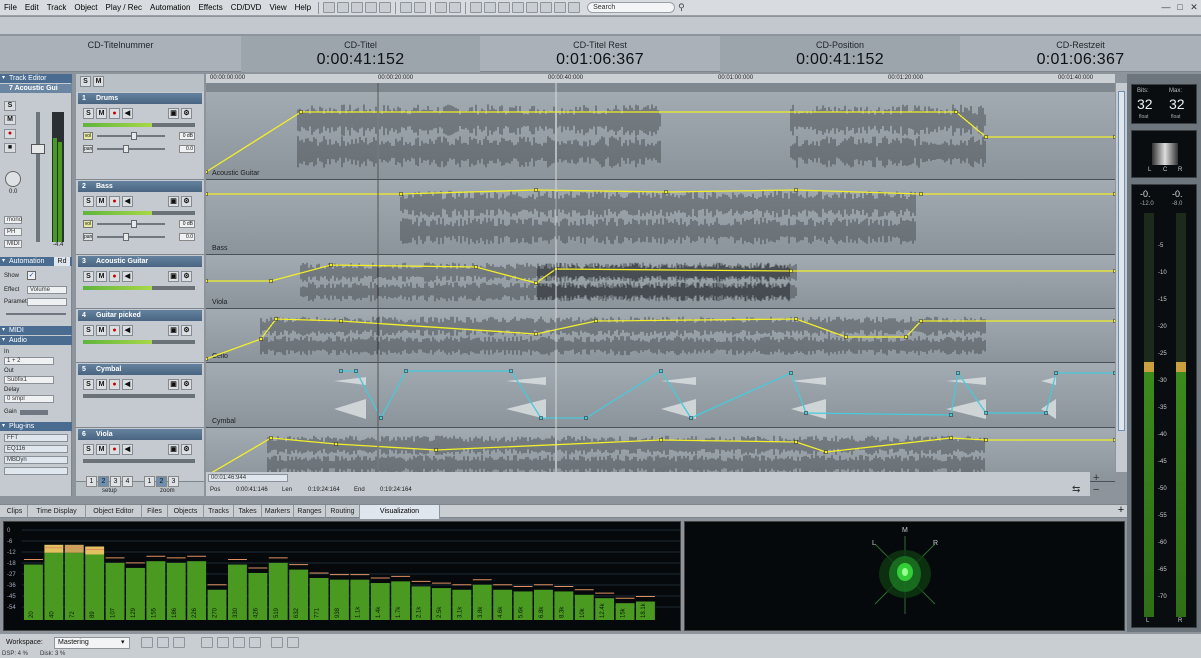  What do you see at coordinates (140, 261) in the screenshot?
I see `track-header-title: 3 Acoustic Guitar` at bounding box center [140, 261].